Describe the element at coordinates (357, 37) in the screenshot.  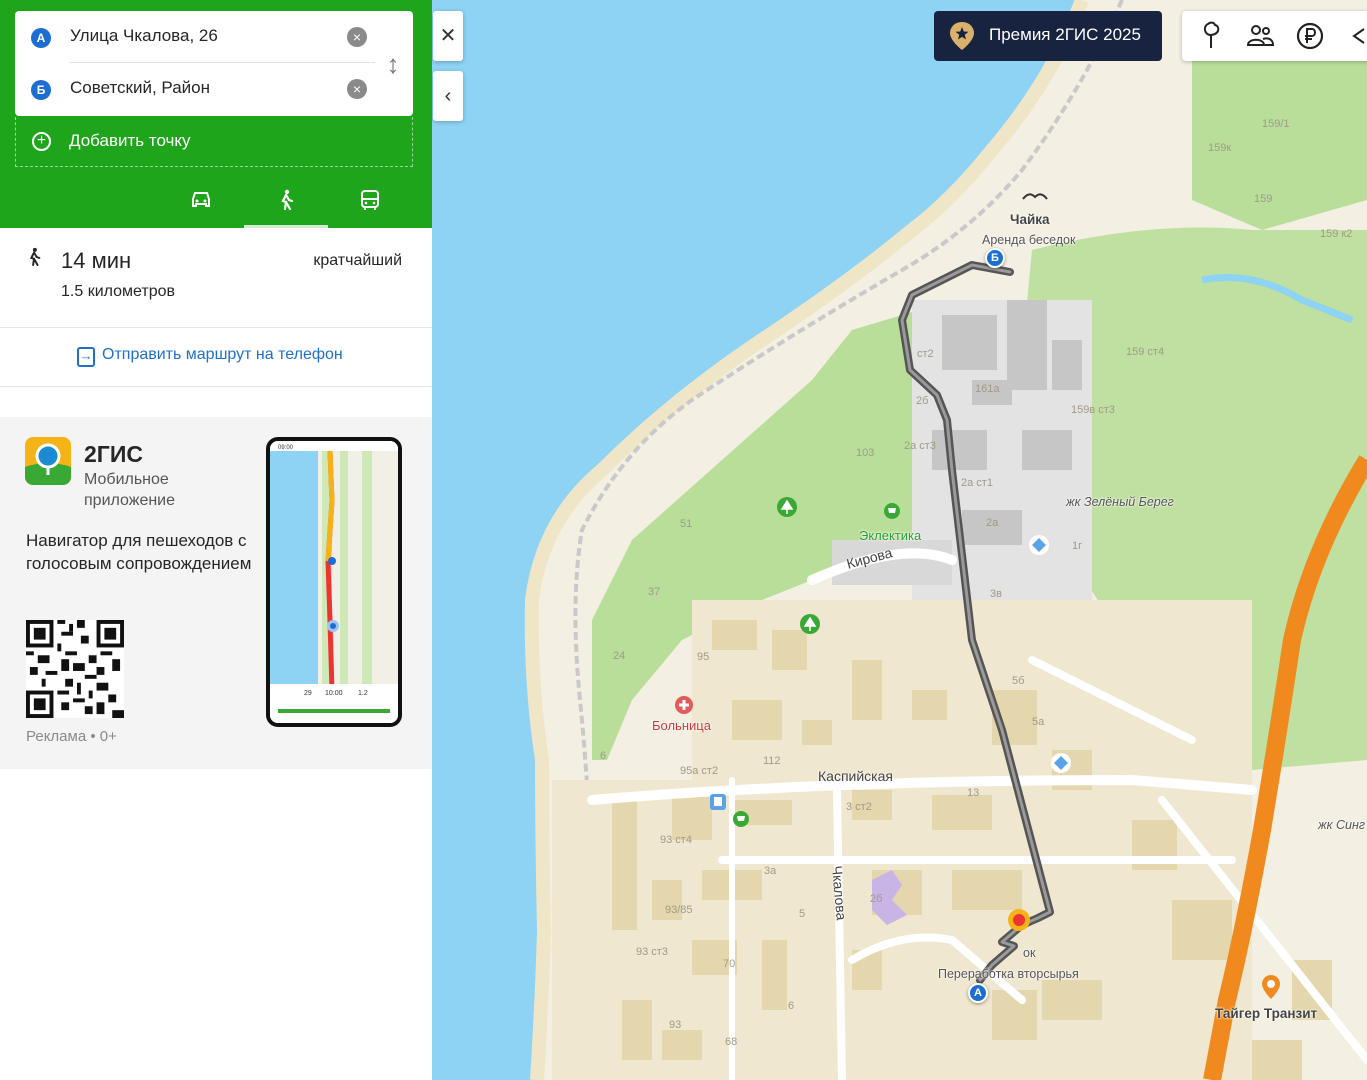
I see `clear-point-a-icon: ×` at that location.